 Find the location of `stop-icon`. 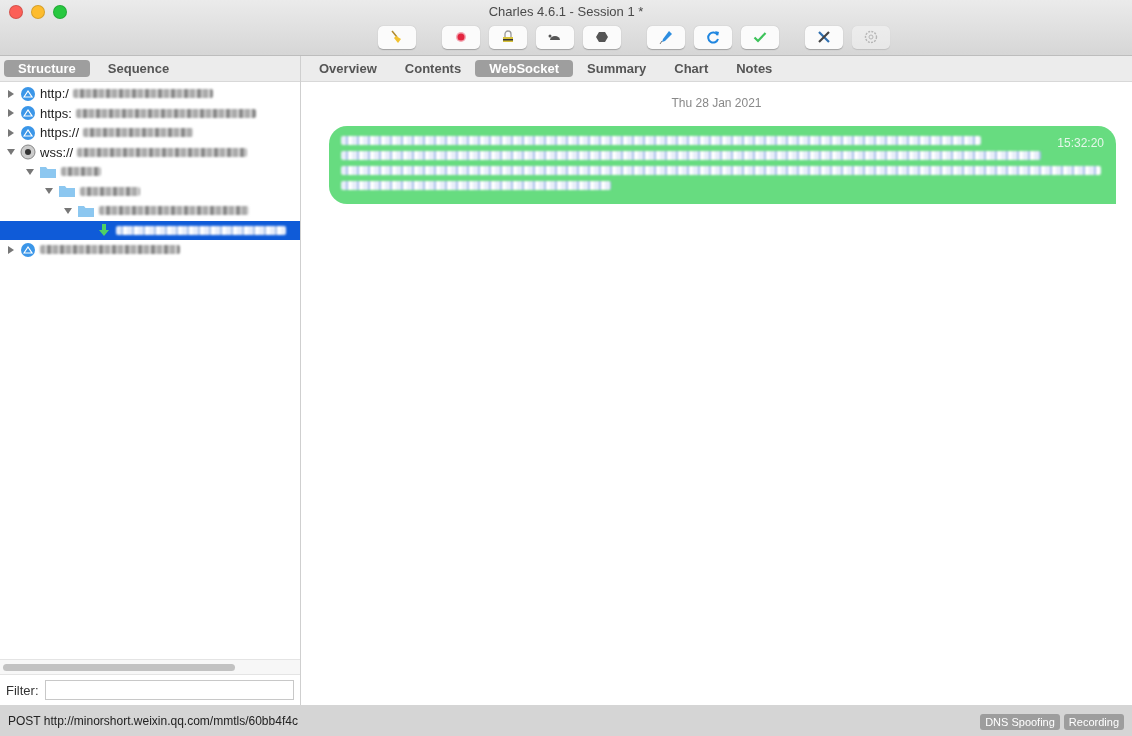

stop-icon is located at coordinates (602, 37).